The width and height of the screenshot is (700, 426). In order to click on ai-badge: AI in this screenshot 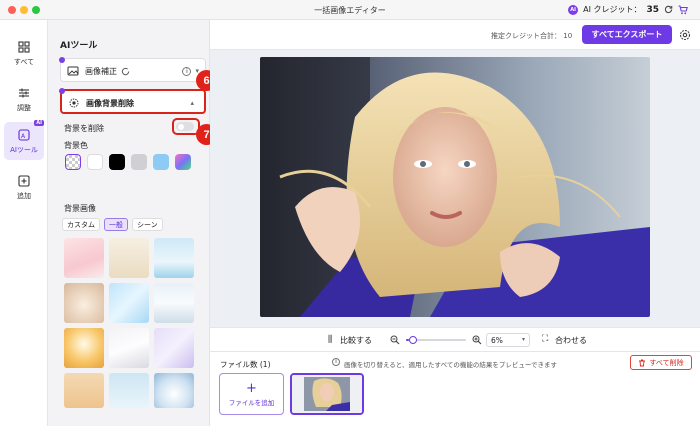, I will do `click(39, 123)`.